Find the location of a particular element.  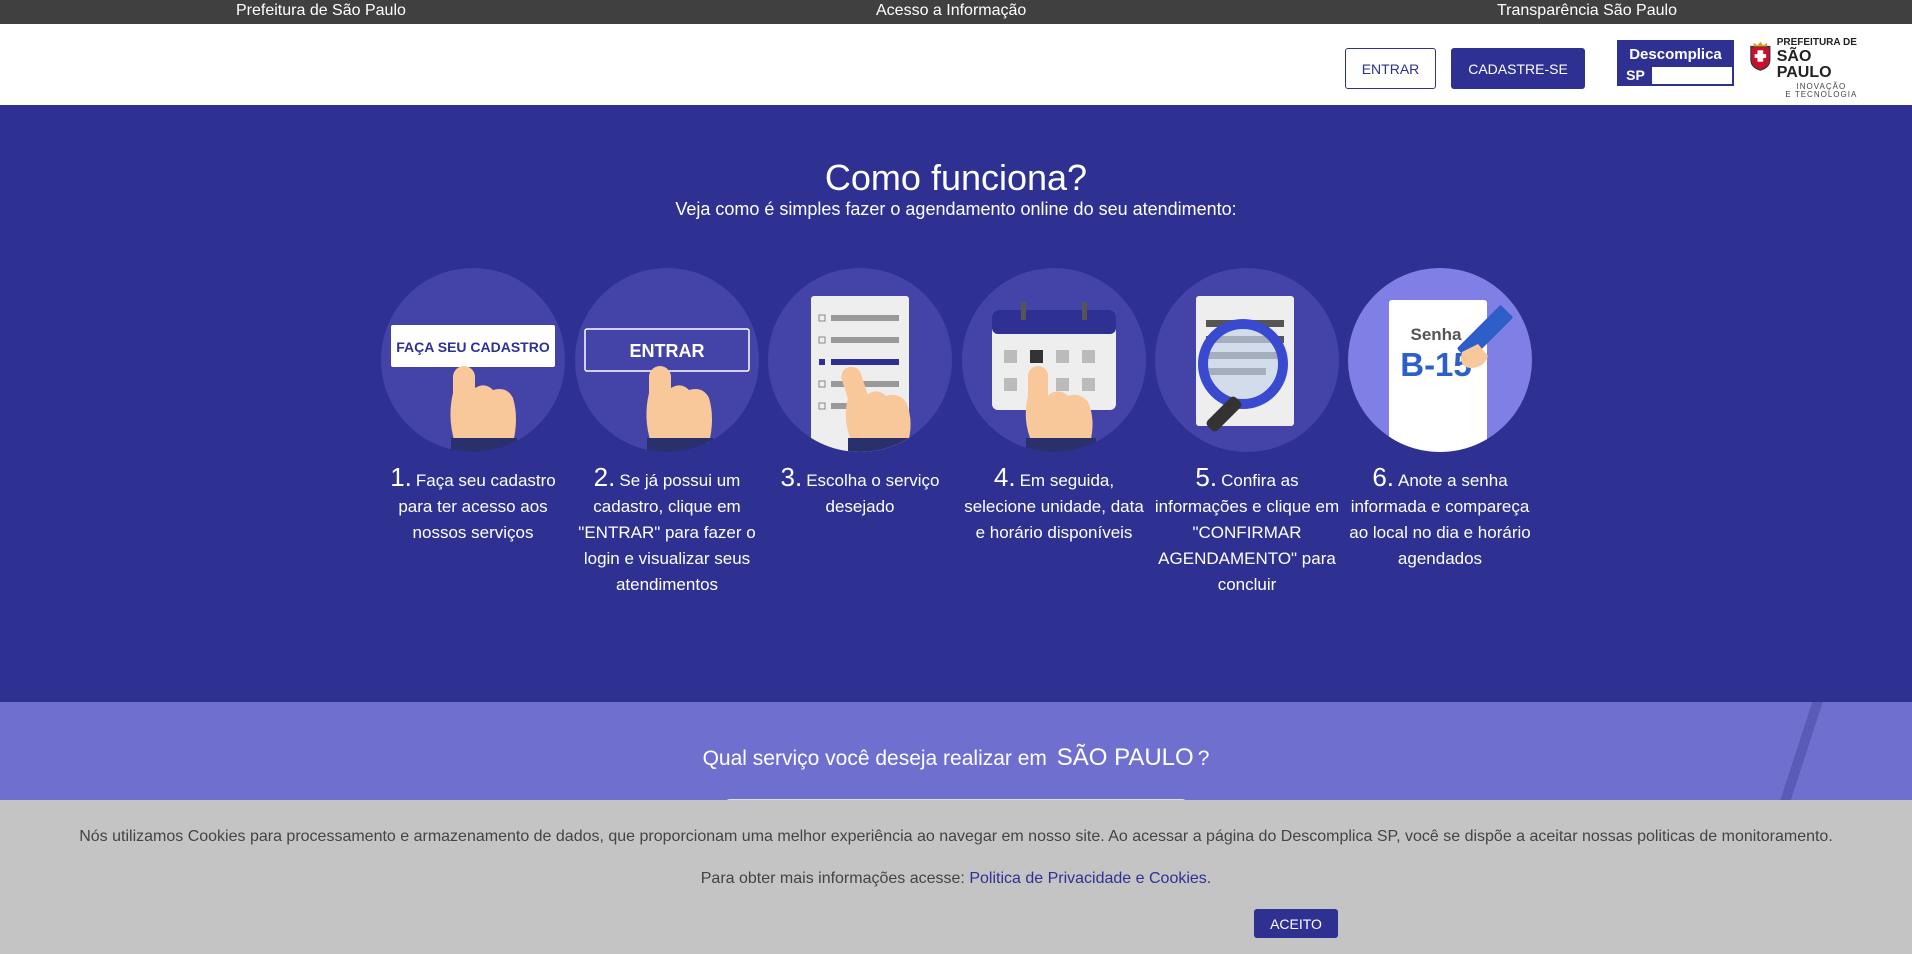

step-5-number: 5. is located at coordinates (1206, 477).